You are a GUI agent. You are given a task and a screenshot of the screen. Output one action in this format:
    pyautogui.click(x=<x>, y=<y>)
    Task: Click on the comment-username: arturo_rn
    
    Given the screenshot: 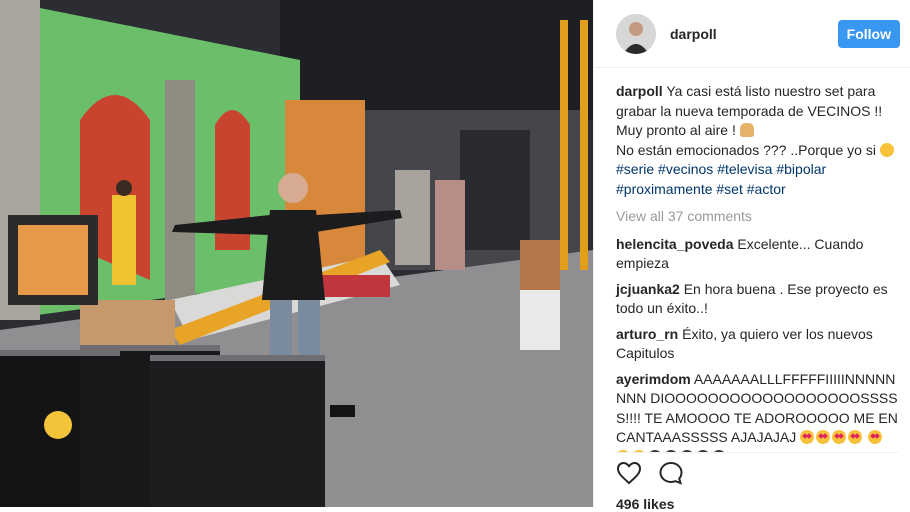 What is the action you would take?
    pyautogui.click(x=647, y=334)
    